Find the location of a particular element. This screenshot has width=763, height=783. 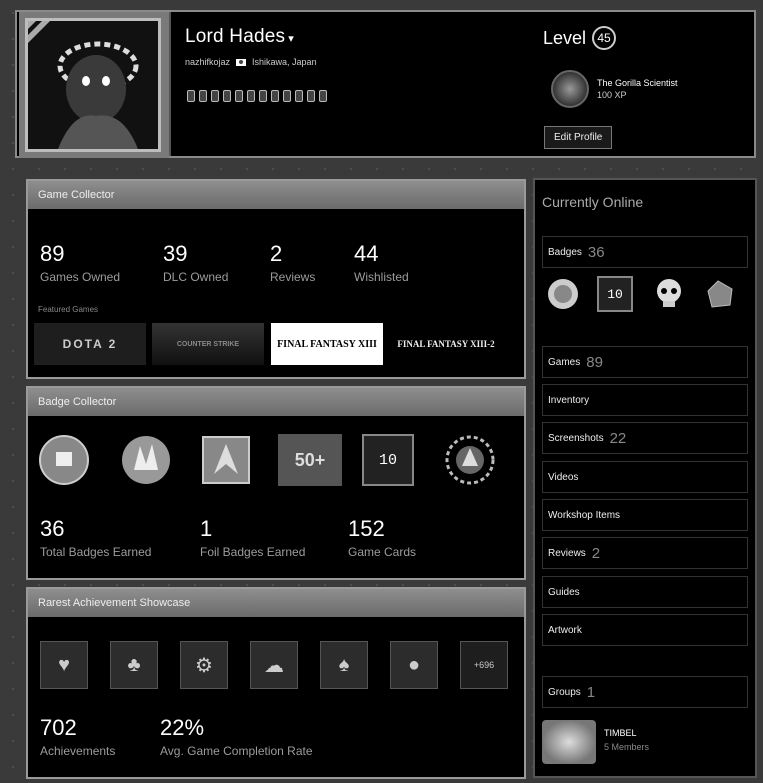

level-circle: 45 is located at coordinates (604, 38).